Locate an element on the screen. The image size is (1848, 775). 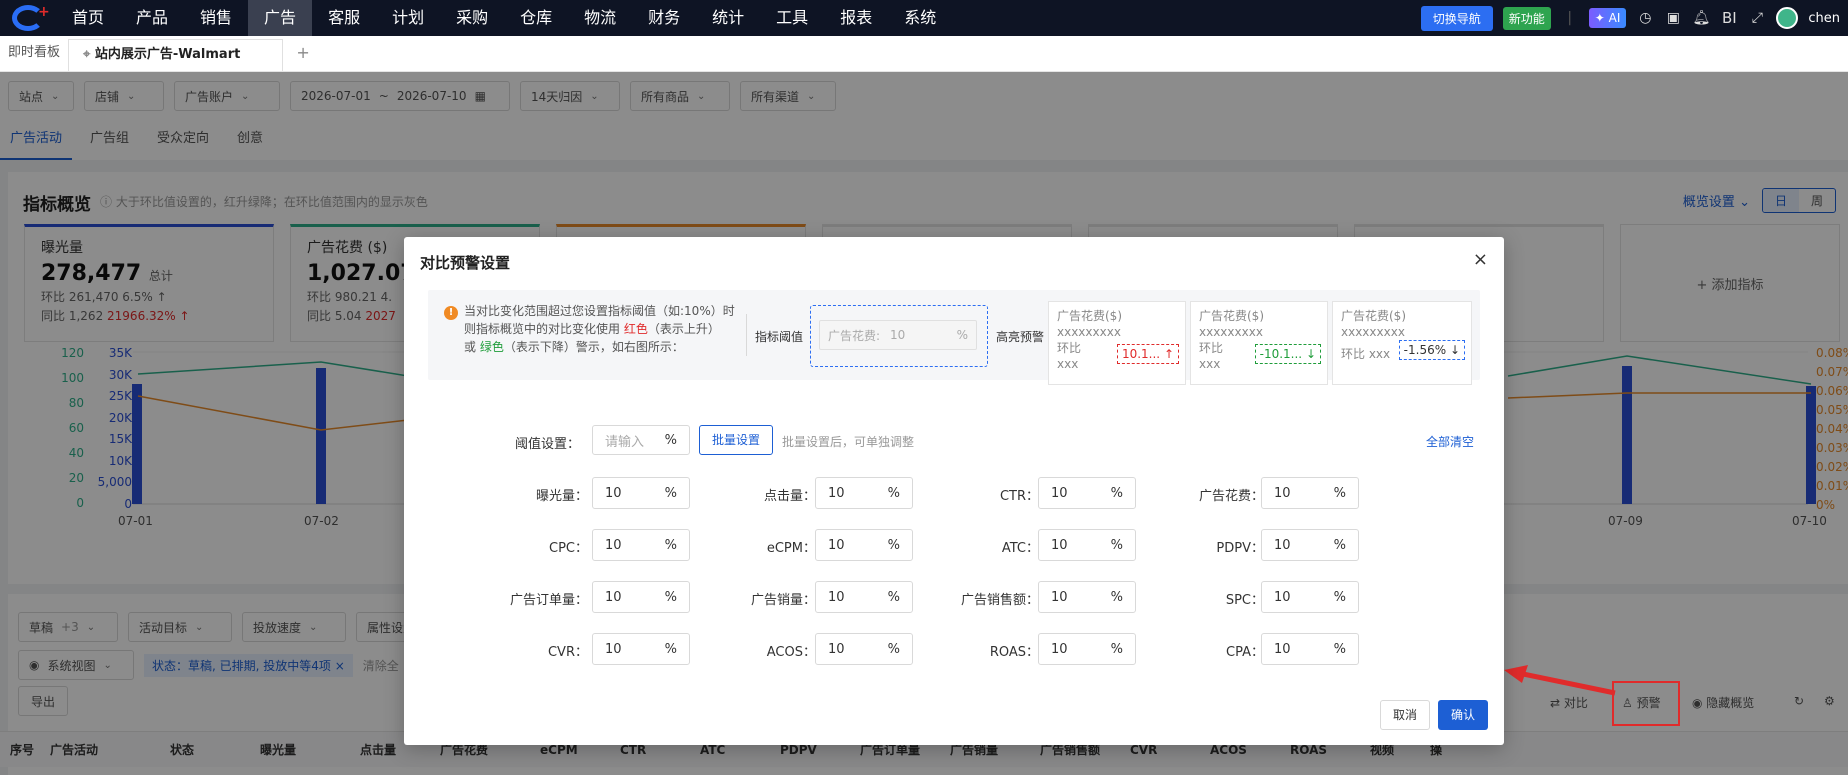
field-label: SPC： is located at coordinates (1244, 600).